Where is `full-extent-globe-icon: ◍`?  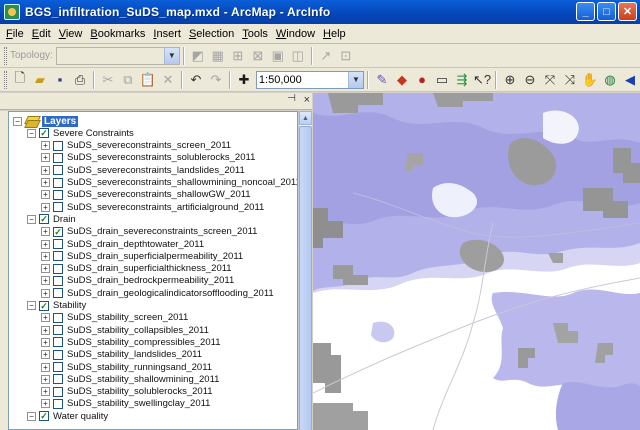 full-extent-globe-icon: ◍ is located at coordinates (610, 80).